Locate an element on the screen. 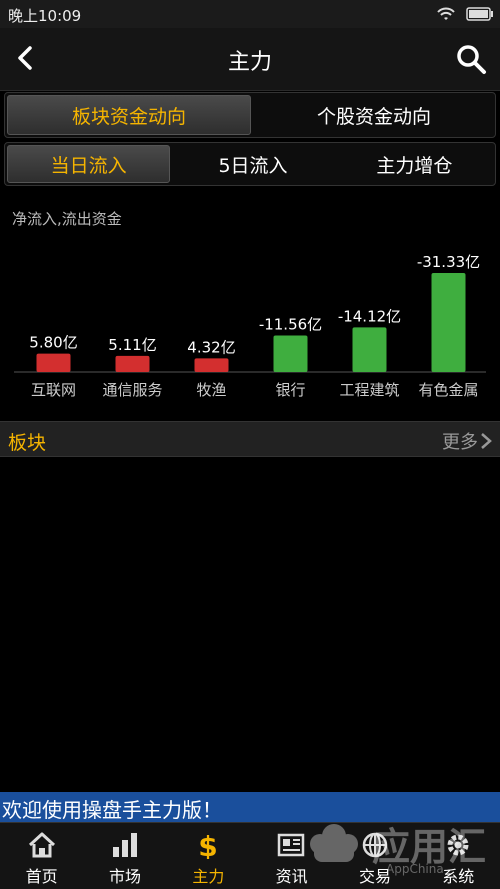  tabbar-label-system: 系统 is located at coordinates (458, 876).